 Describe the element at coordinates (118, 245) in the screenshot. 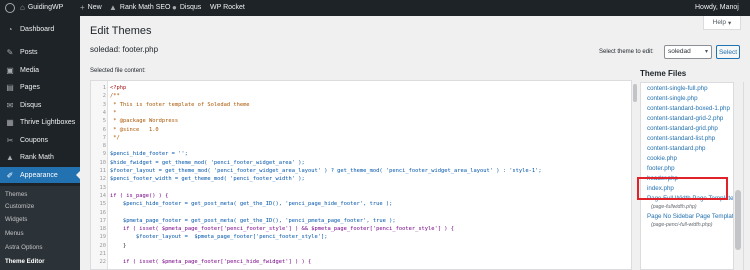

I see `code-text: }` at that location.